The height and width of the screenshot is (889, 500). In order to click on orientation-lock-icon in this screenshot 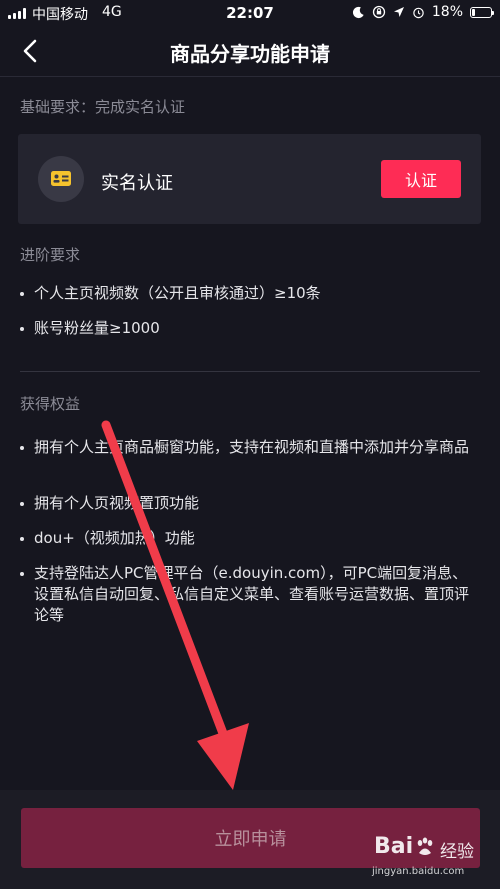, I will do `click(379, 12)`.